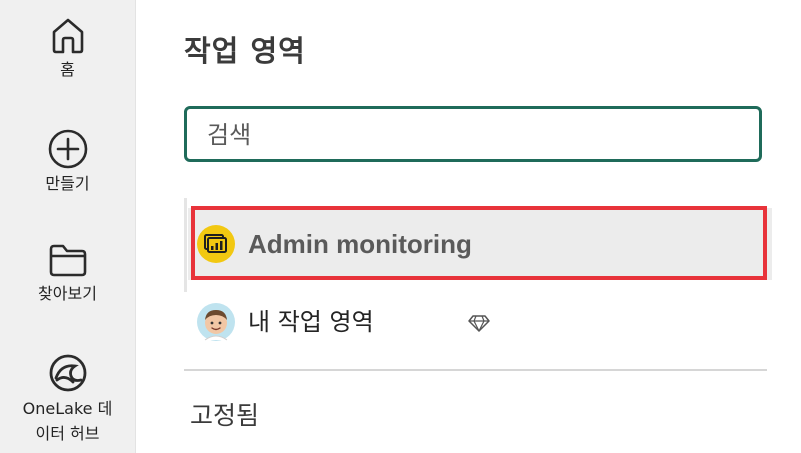 The height and width of the screenshot is (453, 801). What do you see at coordinates (216, 244) in the screenshot?
I see `admin-monitoring-icon` at bounding box center [216, 244].